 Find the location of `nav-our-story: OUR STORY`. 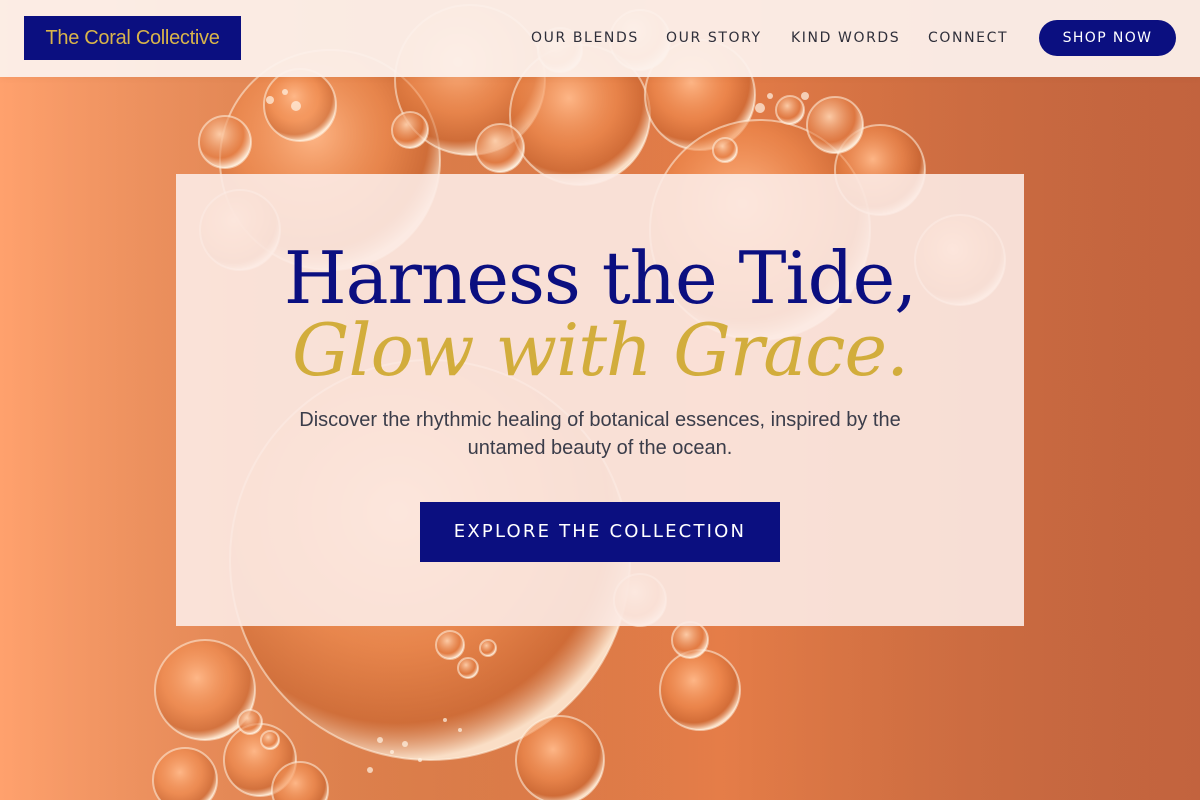

nav-our-story: OUR STORY is located at coordinates (714, 38).